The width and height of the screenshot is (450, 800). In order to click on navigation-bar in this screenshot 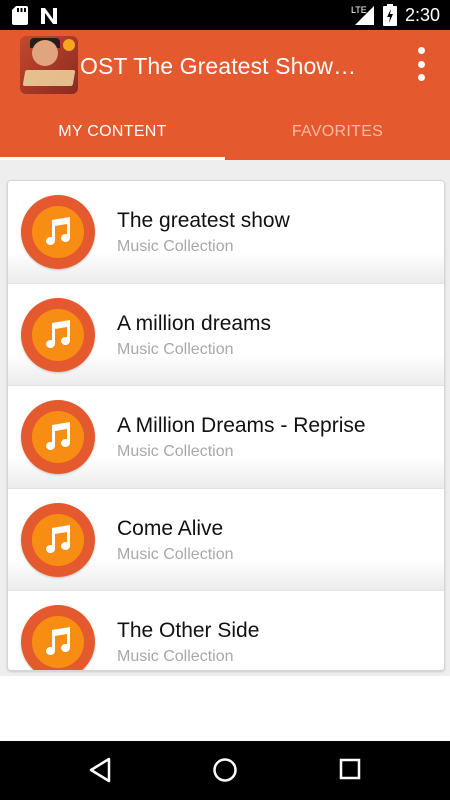, I will do `click(225, 770)`.